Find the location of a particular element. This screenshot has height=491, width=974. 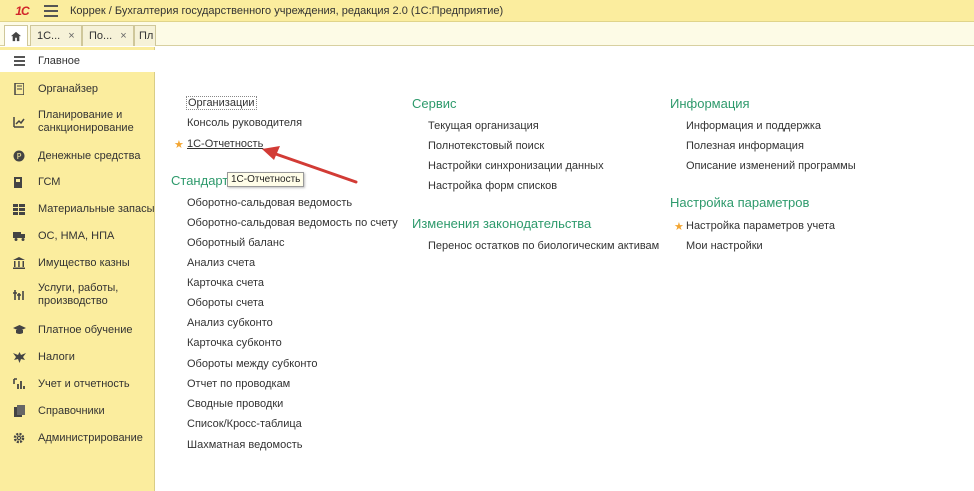

sidebar-item-paid-education: Платное обучение is located at coordinates (77, 330).